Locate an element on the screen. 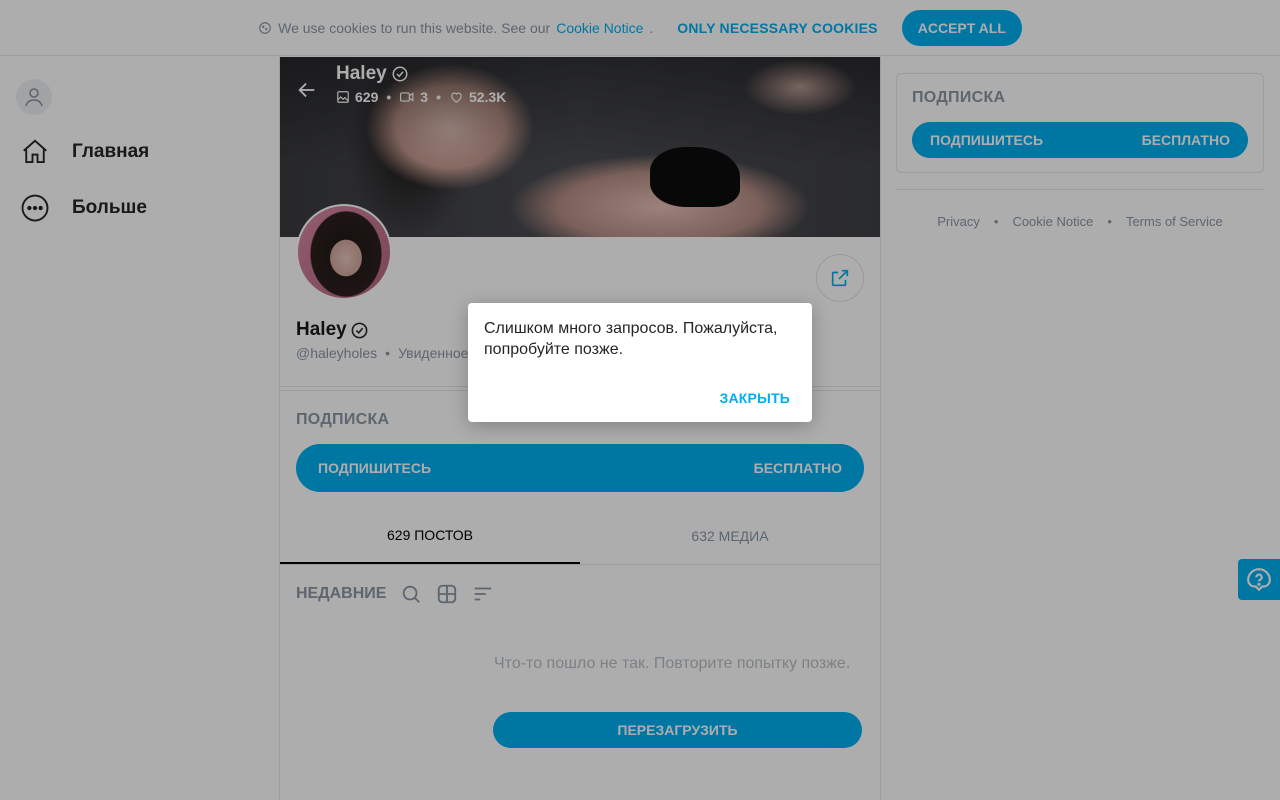 The image size is (1280, 800). dialog-close-button: ЗАКРЫТЬ is located at coordinates (755, 398).